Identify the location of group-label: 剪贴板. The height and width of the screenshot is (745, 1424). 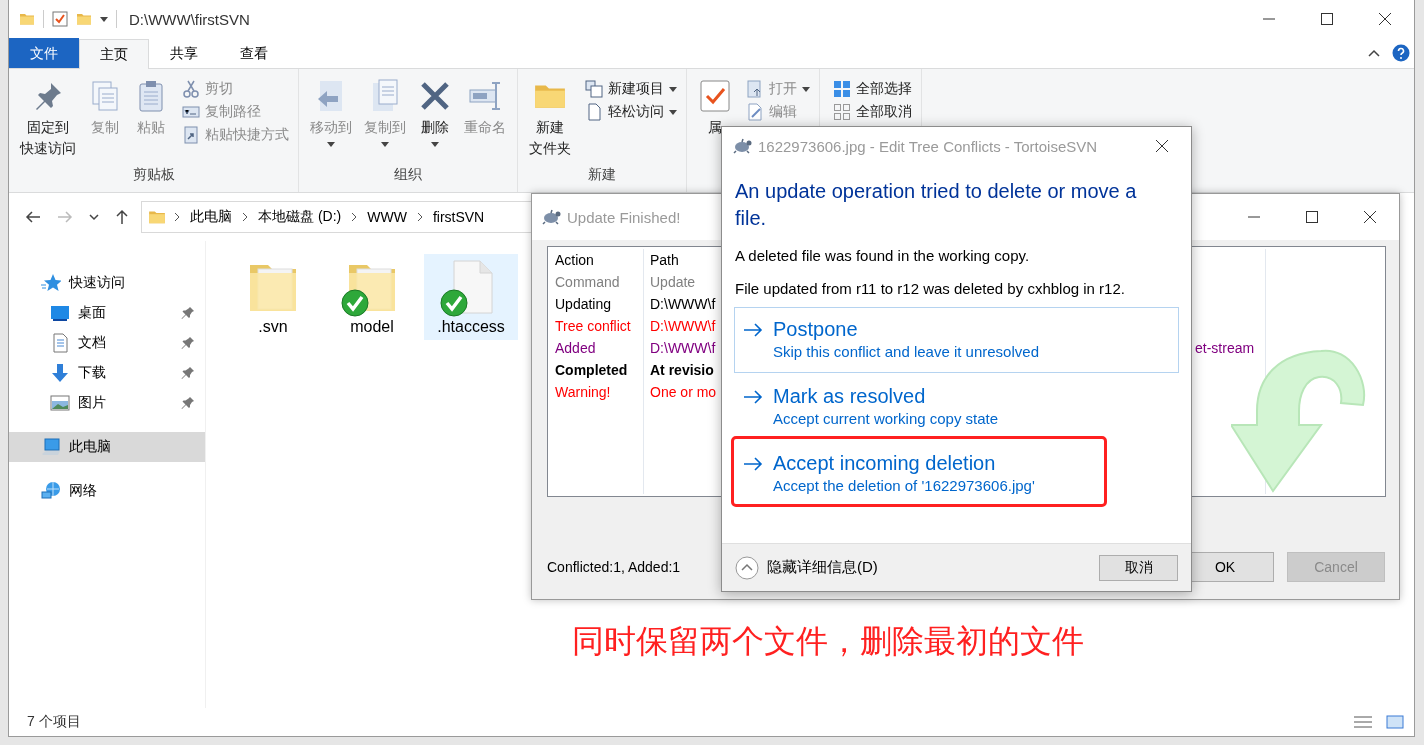
(153, 174).